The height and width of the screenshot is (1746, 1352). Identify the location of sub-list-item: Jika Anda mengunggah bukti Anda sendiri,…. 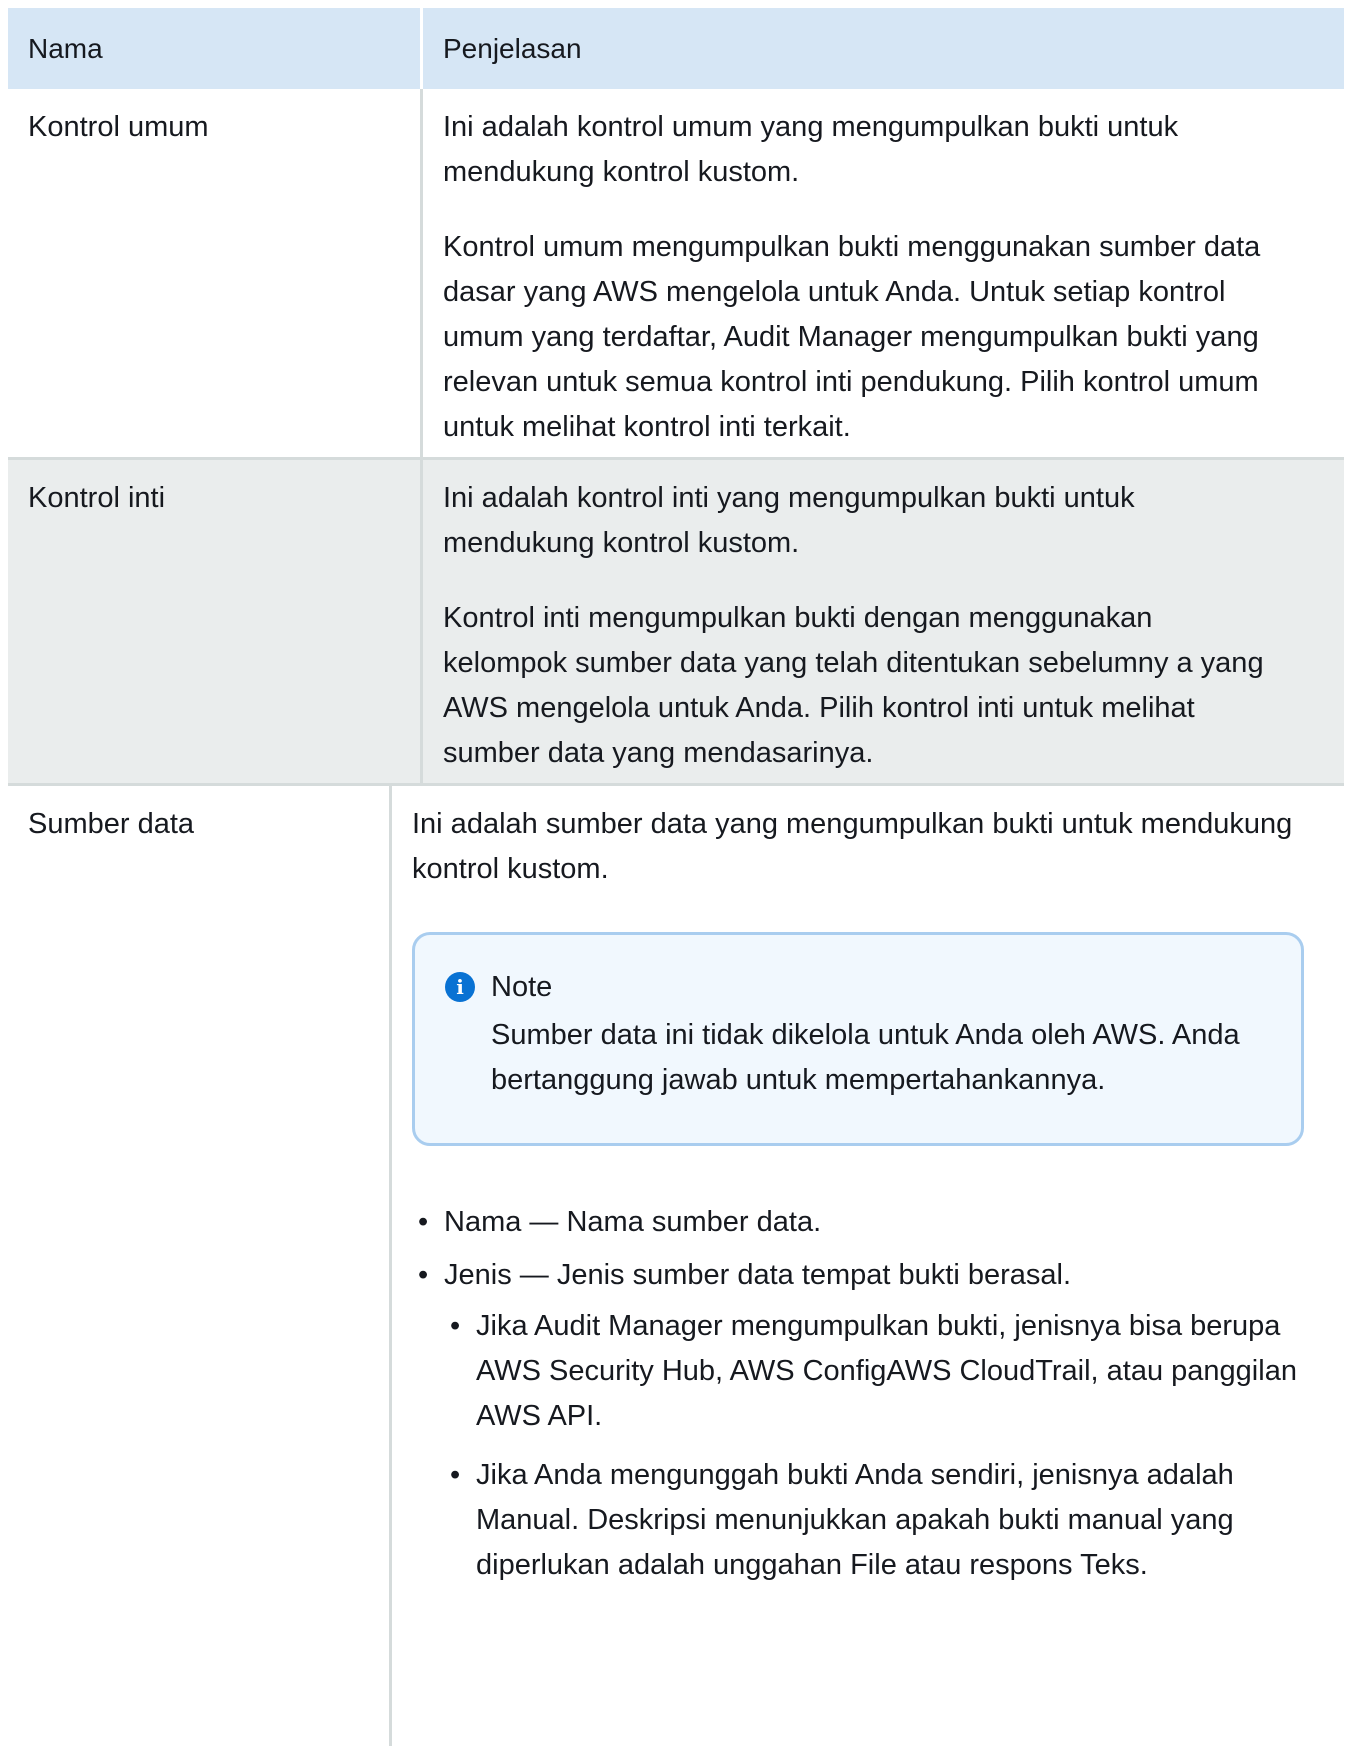
(874, 1520).